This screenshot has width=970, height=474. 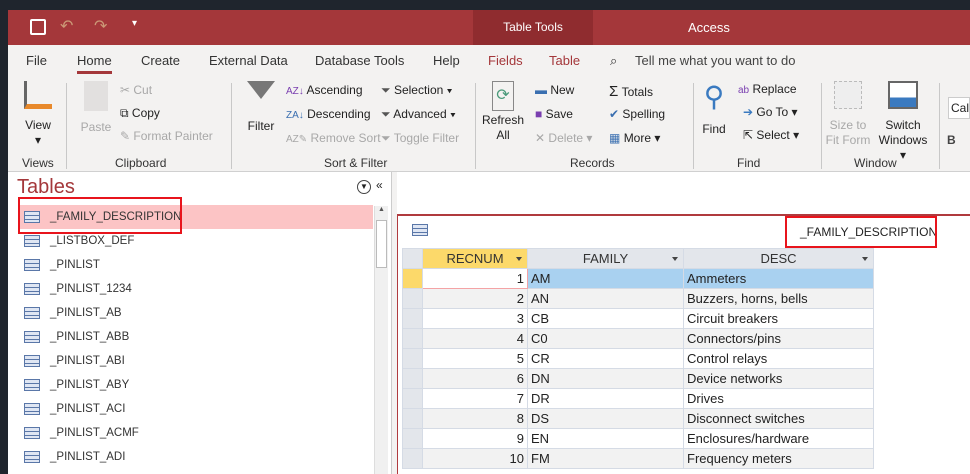 What do you see at coordinates (195, 361) in the screenshot?
I see `nav-item: _PINLIST_ABI` at bounding box center [195, 361].